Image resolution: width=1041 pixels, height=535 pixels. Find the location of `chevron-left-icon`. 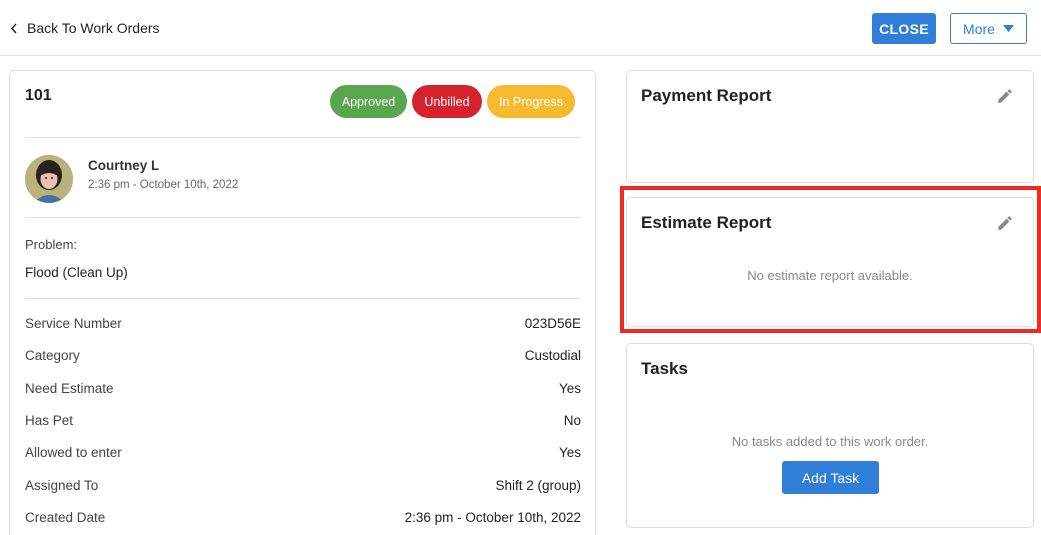

chevron-left-icon is located at coordinates (13, 28).